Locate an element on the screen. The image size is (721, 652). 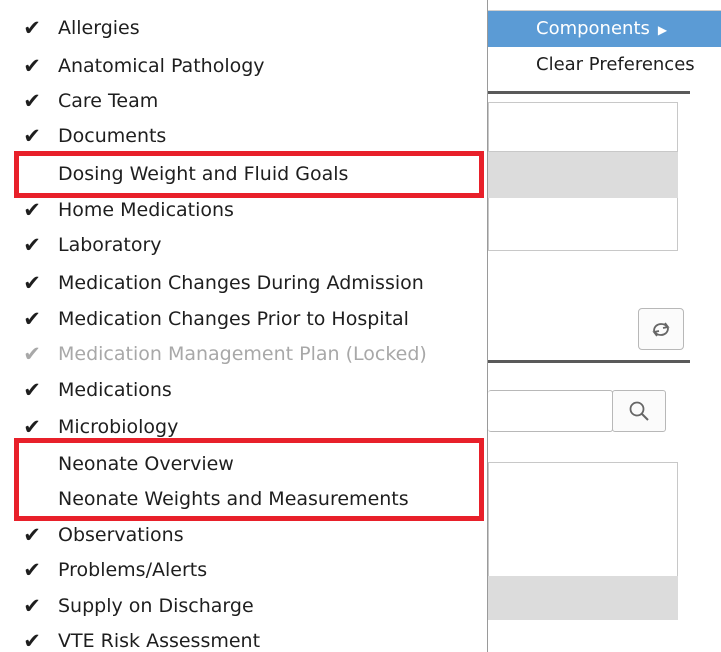
component-label: Allergies is located at coordinates (99, 28).